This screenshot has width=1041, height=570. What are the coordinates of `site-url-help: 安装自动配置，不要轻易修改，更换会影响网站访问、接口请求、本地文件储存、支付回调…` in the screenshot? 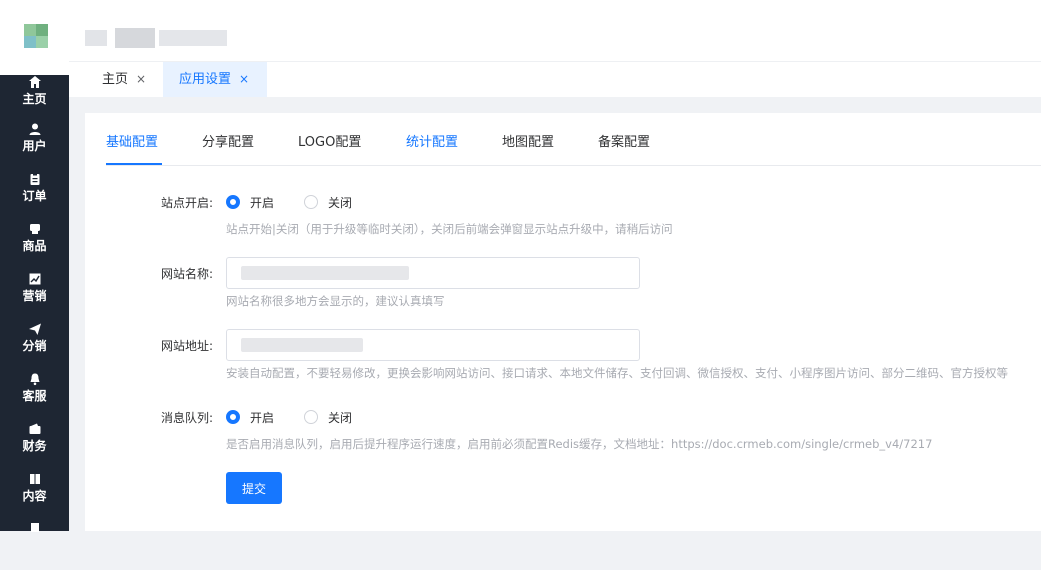 It's located at (617, 373).